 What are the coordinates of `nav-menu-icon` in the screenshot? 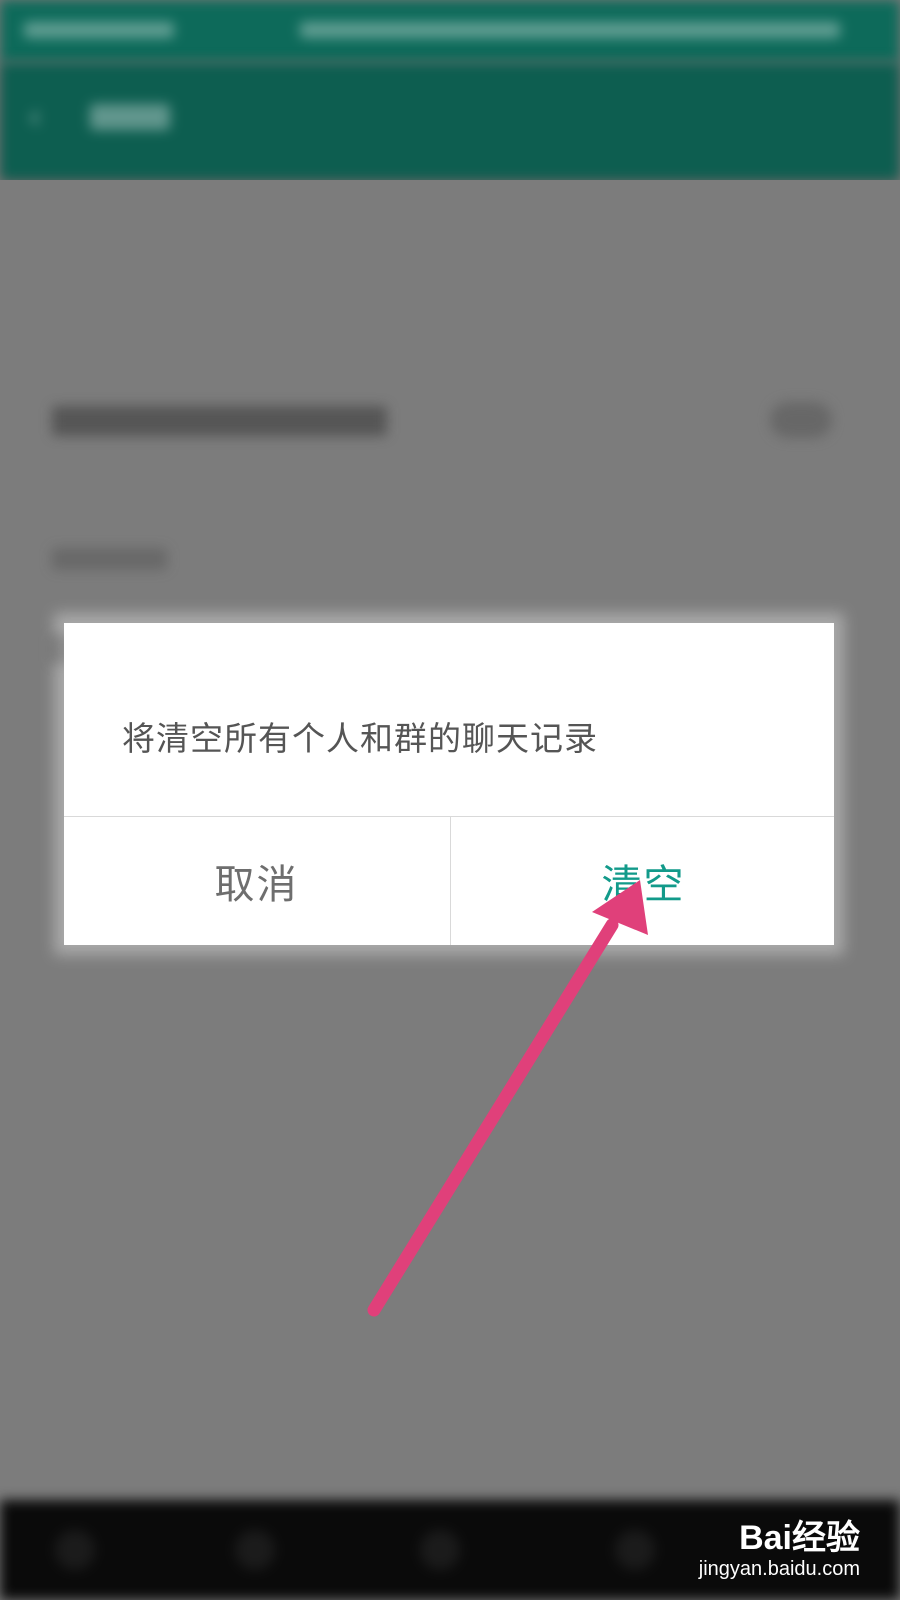 It's located at (75, 1550).